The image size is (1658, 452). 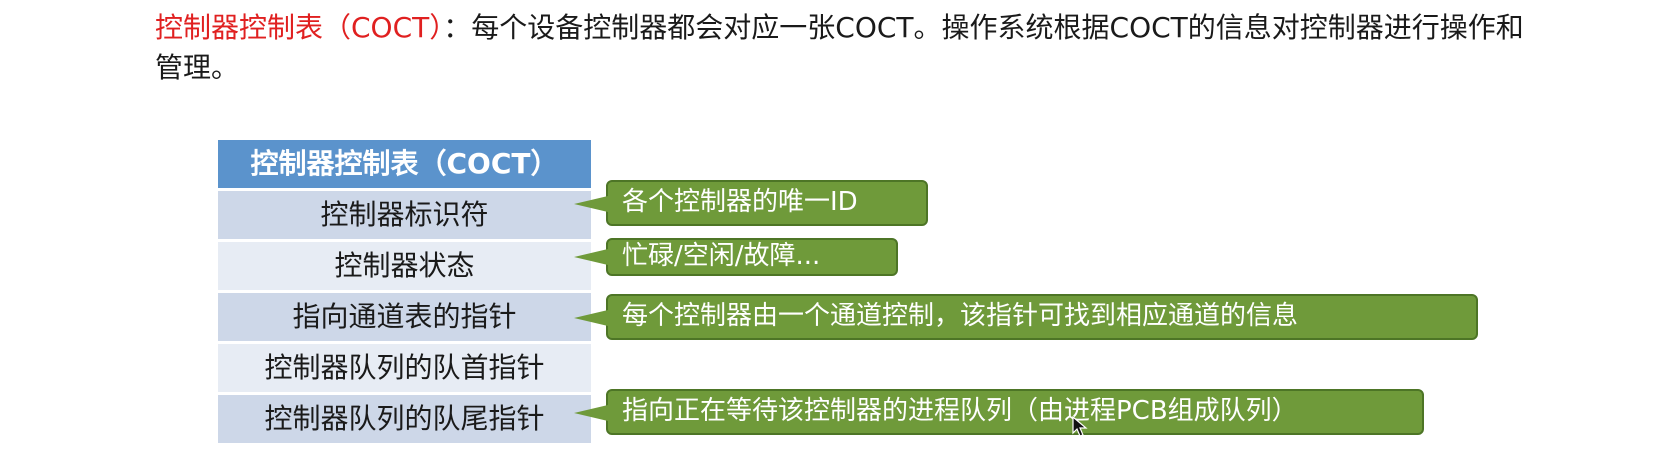 What do you see at coordinates (404, 266) in the screenshot?
I see `table-row-controller-status: 控制器状态` at bounding box center [404, 266].